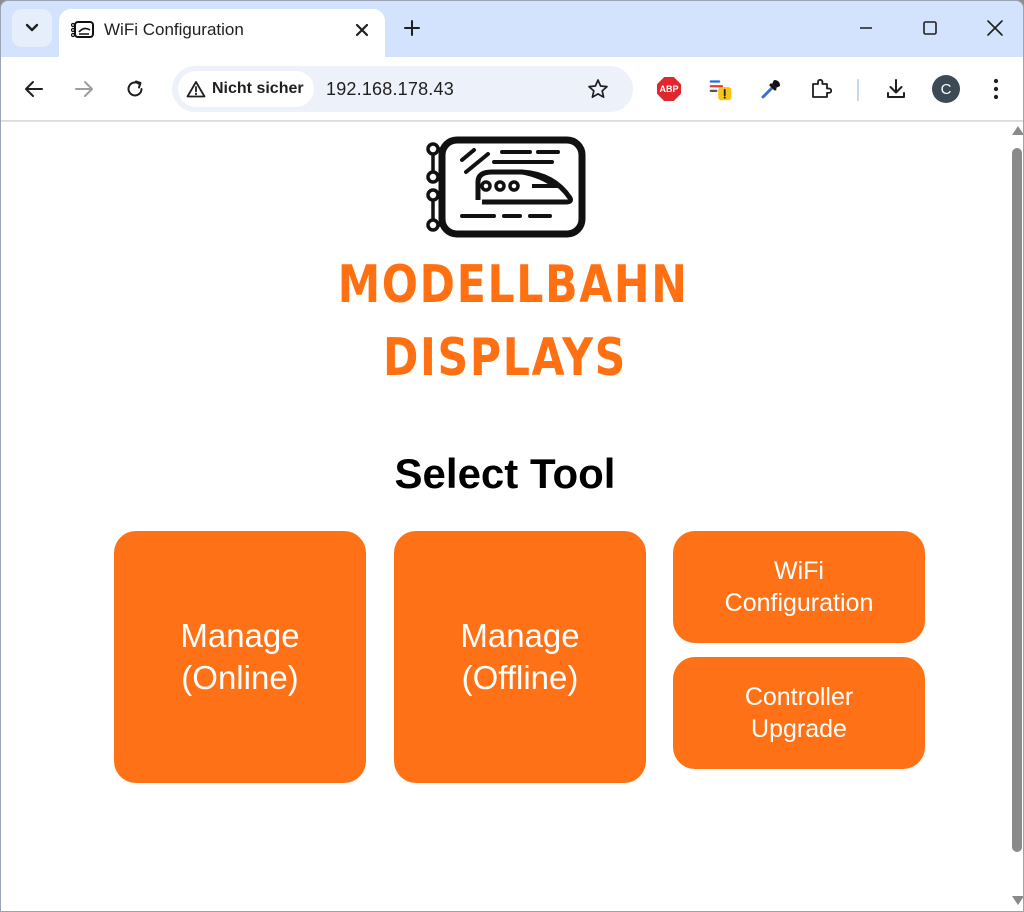  I want to click on vertical-scrollbar, so click(1016, 516).